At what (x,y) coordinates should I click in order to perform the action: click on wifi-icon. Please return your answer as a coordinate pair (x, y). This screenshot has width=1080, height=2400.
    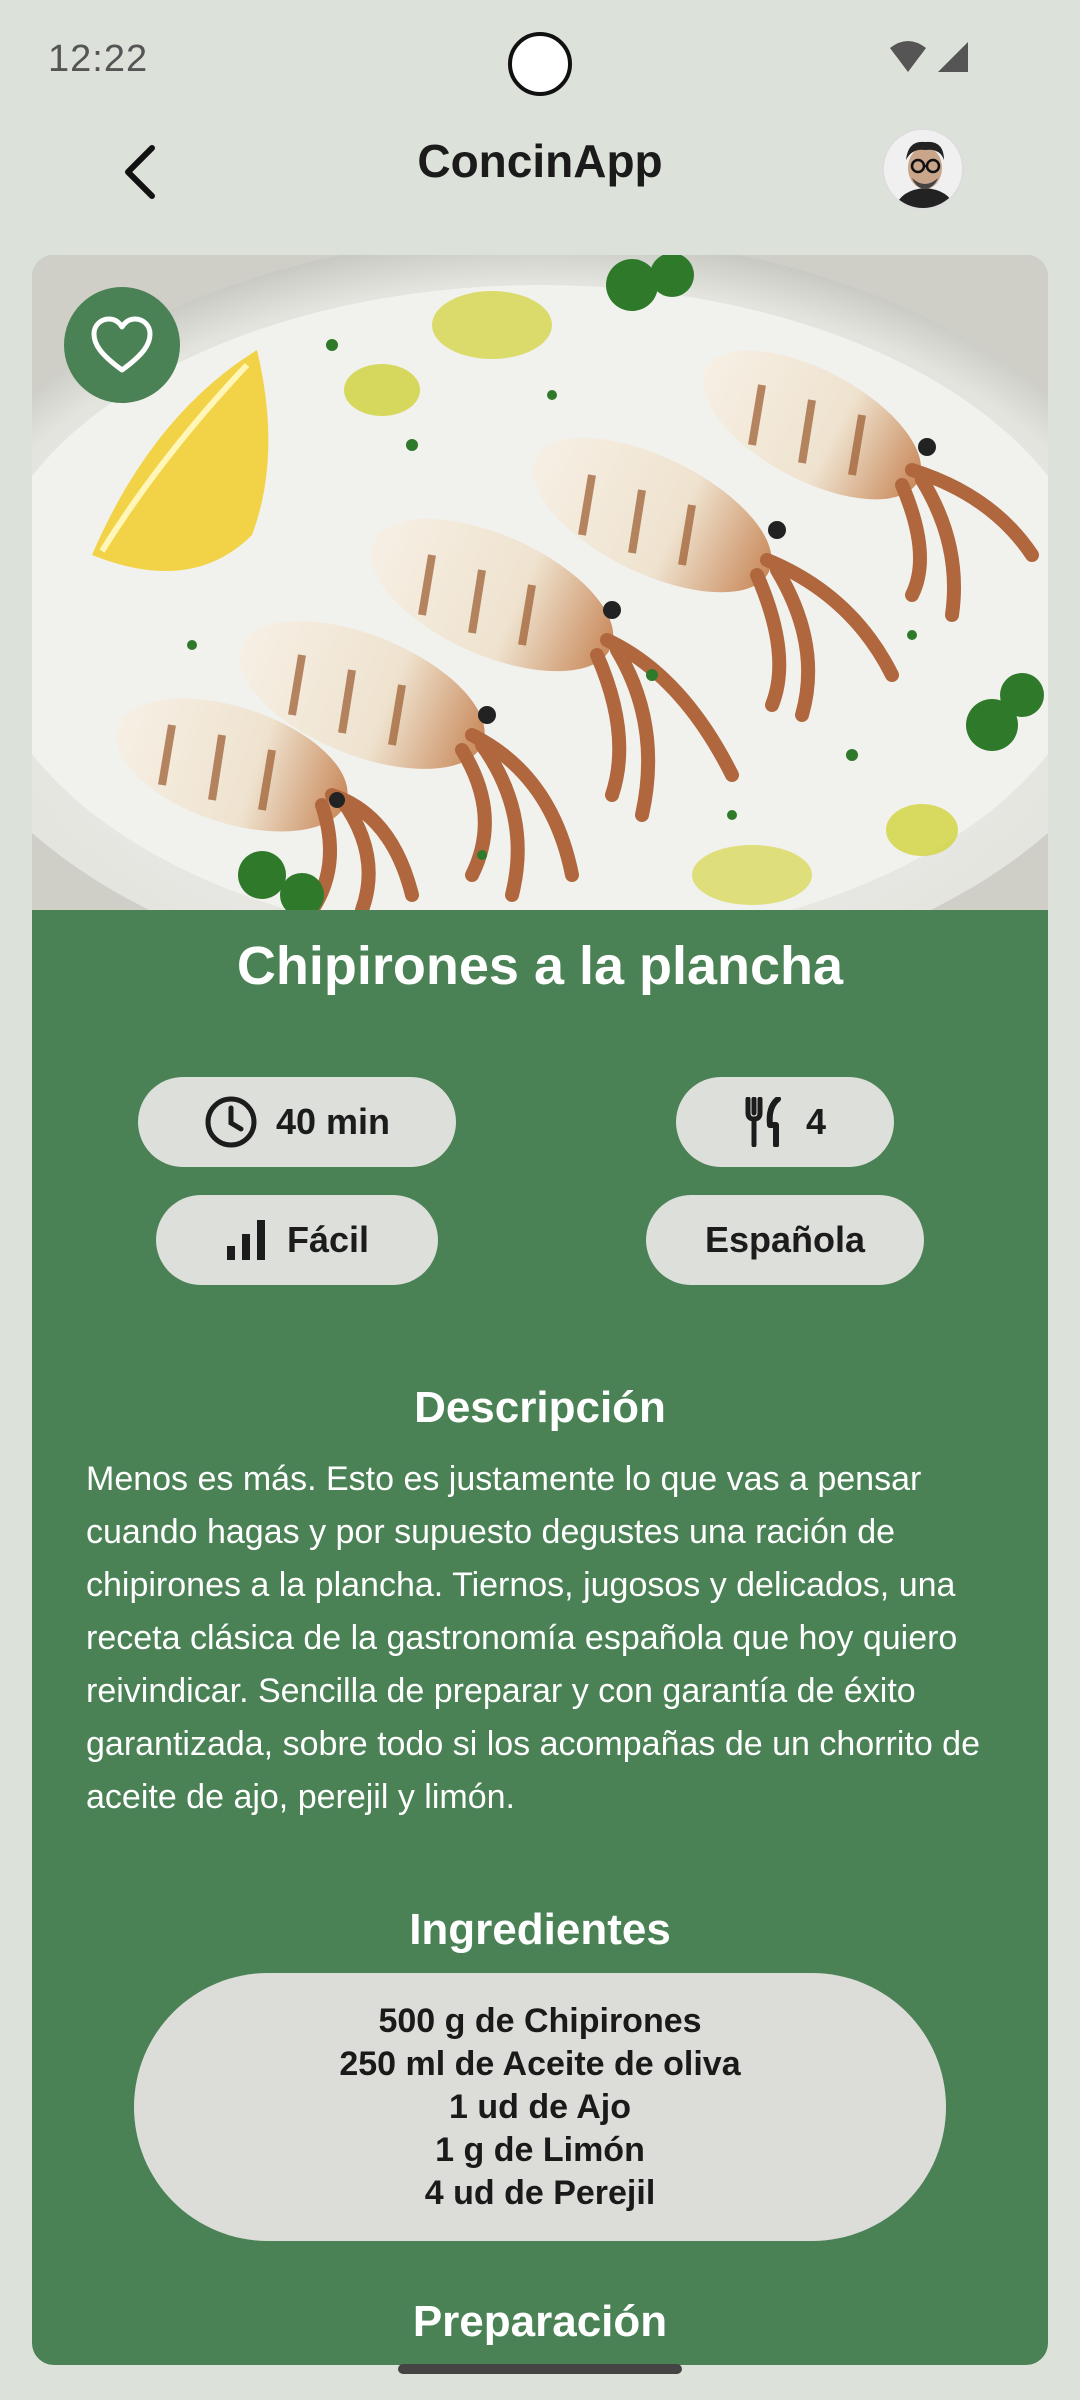
    Looking at the image, I should click on (908, 56).